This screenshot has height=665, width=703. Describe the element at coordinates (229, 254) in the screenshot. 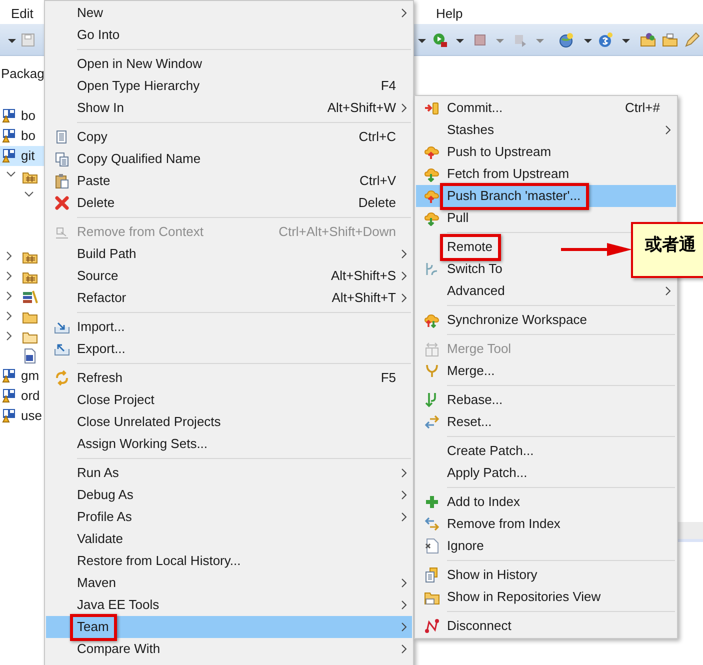

I see `menu-item: Build Path` at that location.